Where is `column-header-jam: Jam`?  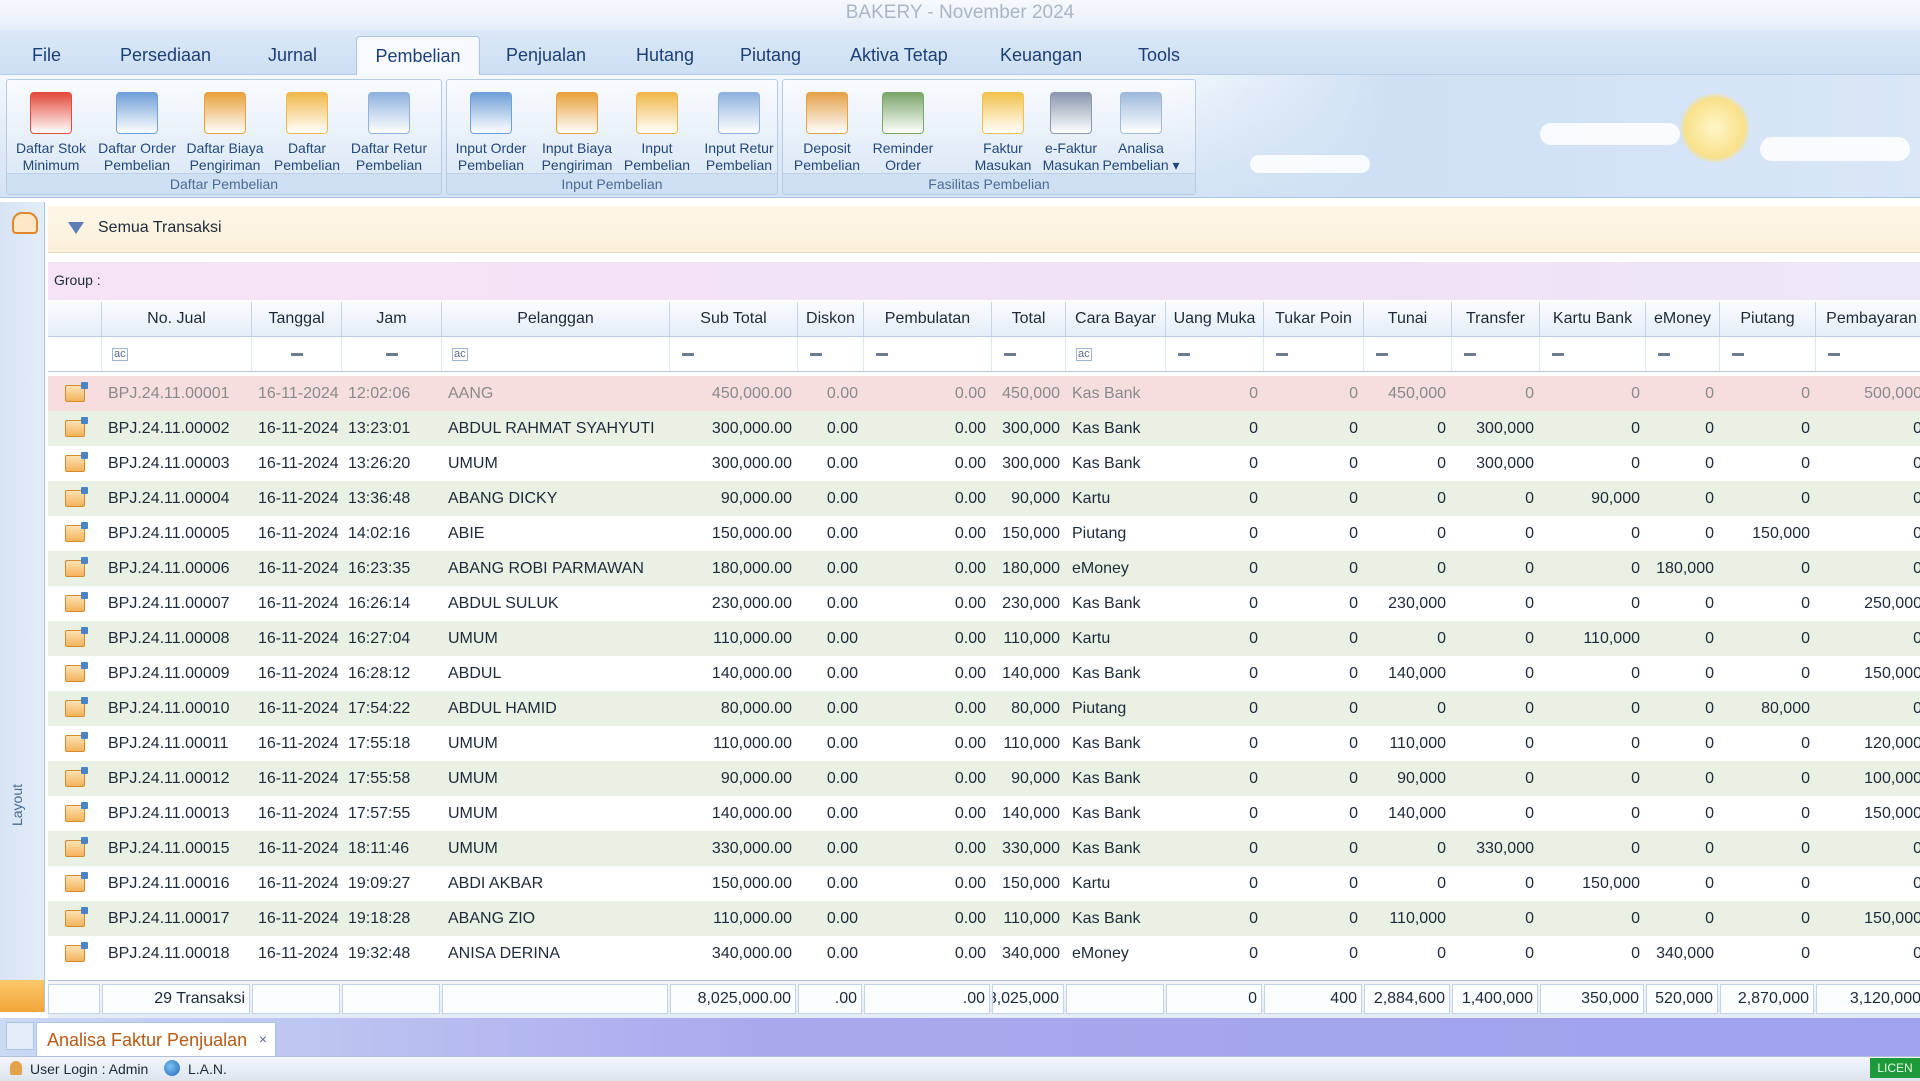 column-header-jam: Jam is located at coordinates (392, 319).